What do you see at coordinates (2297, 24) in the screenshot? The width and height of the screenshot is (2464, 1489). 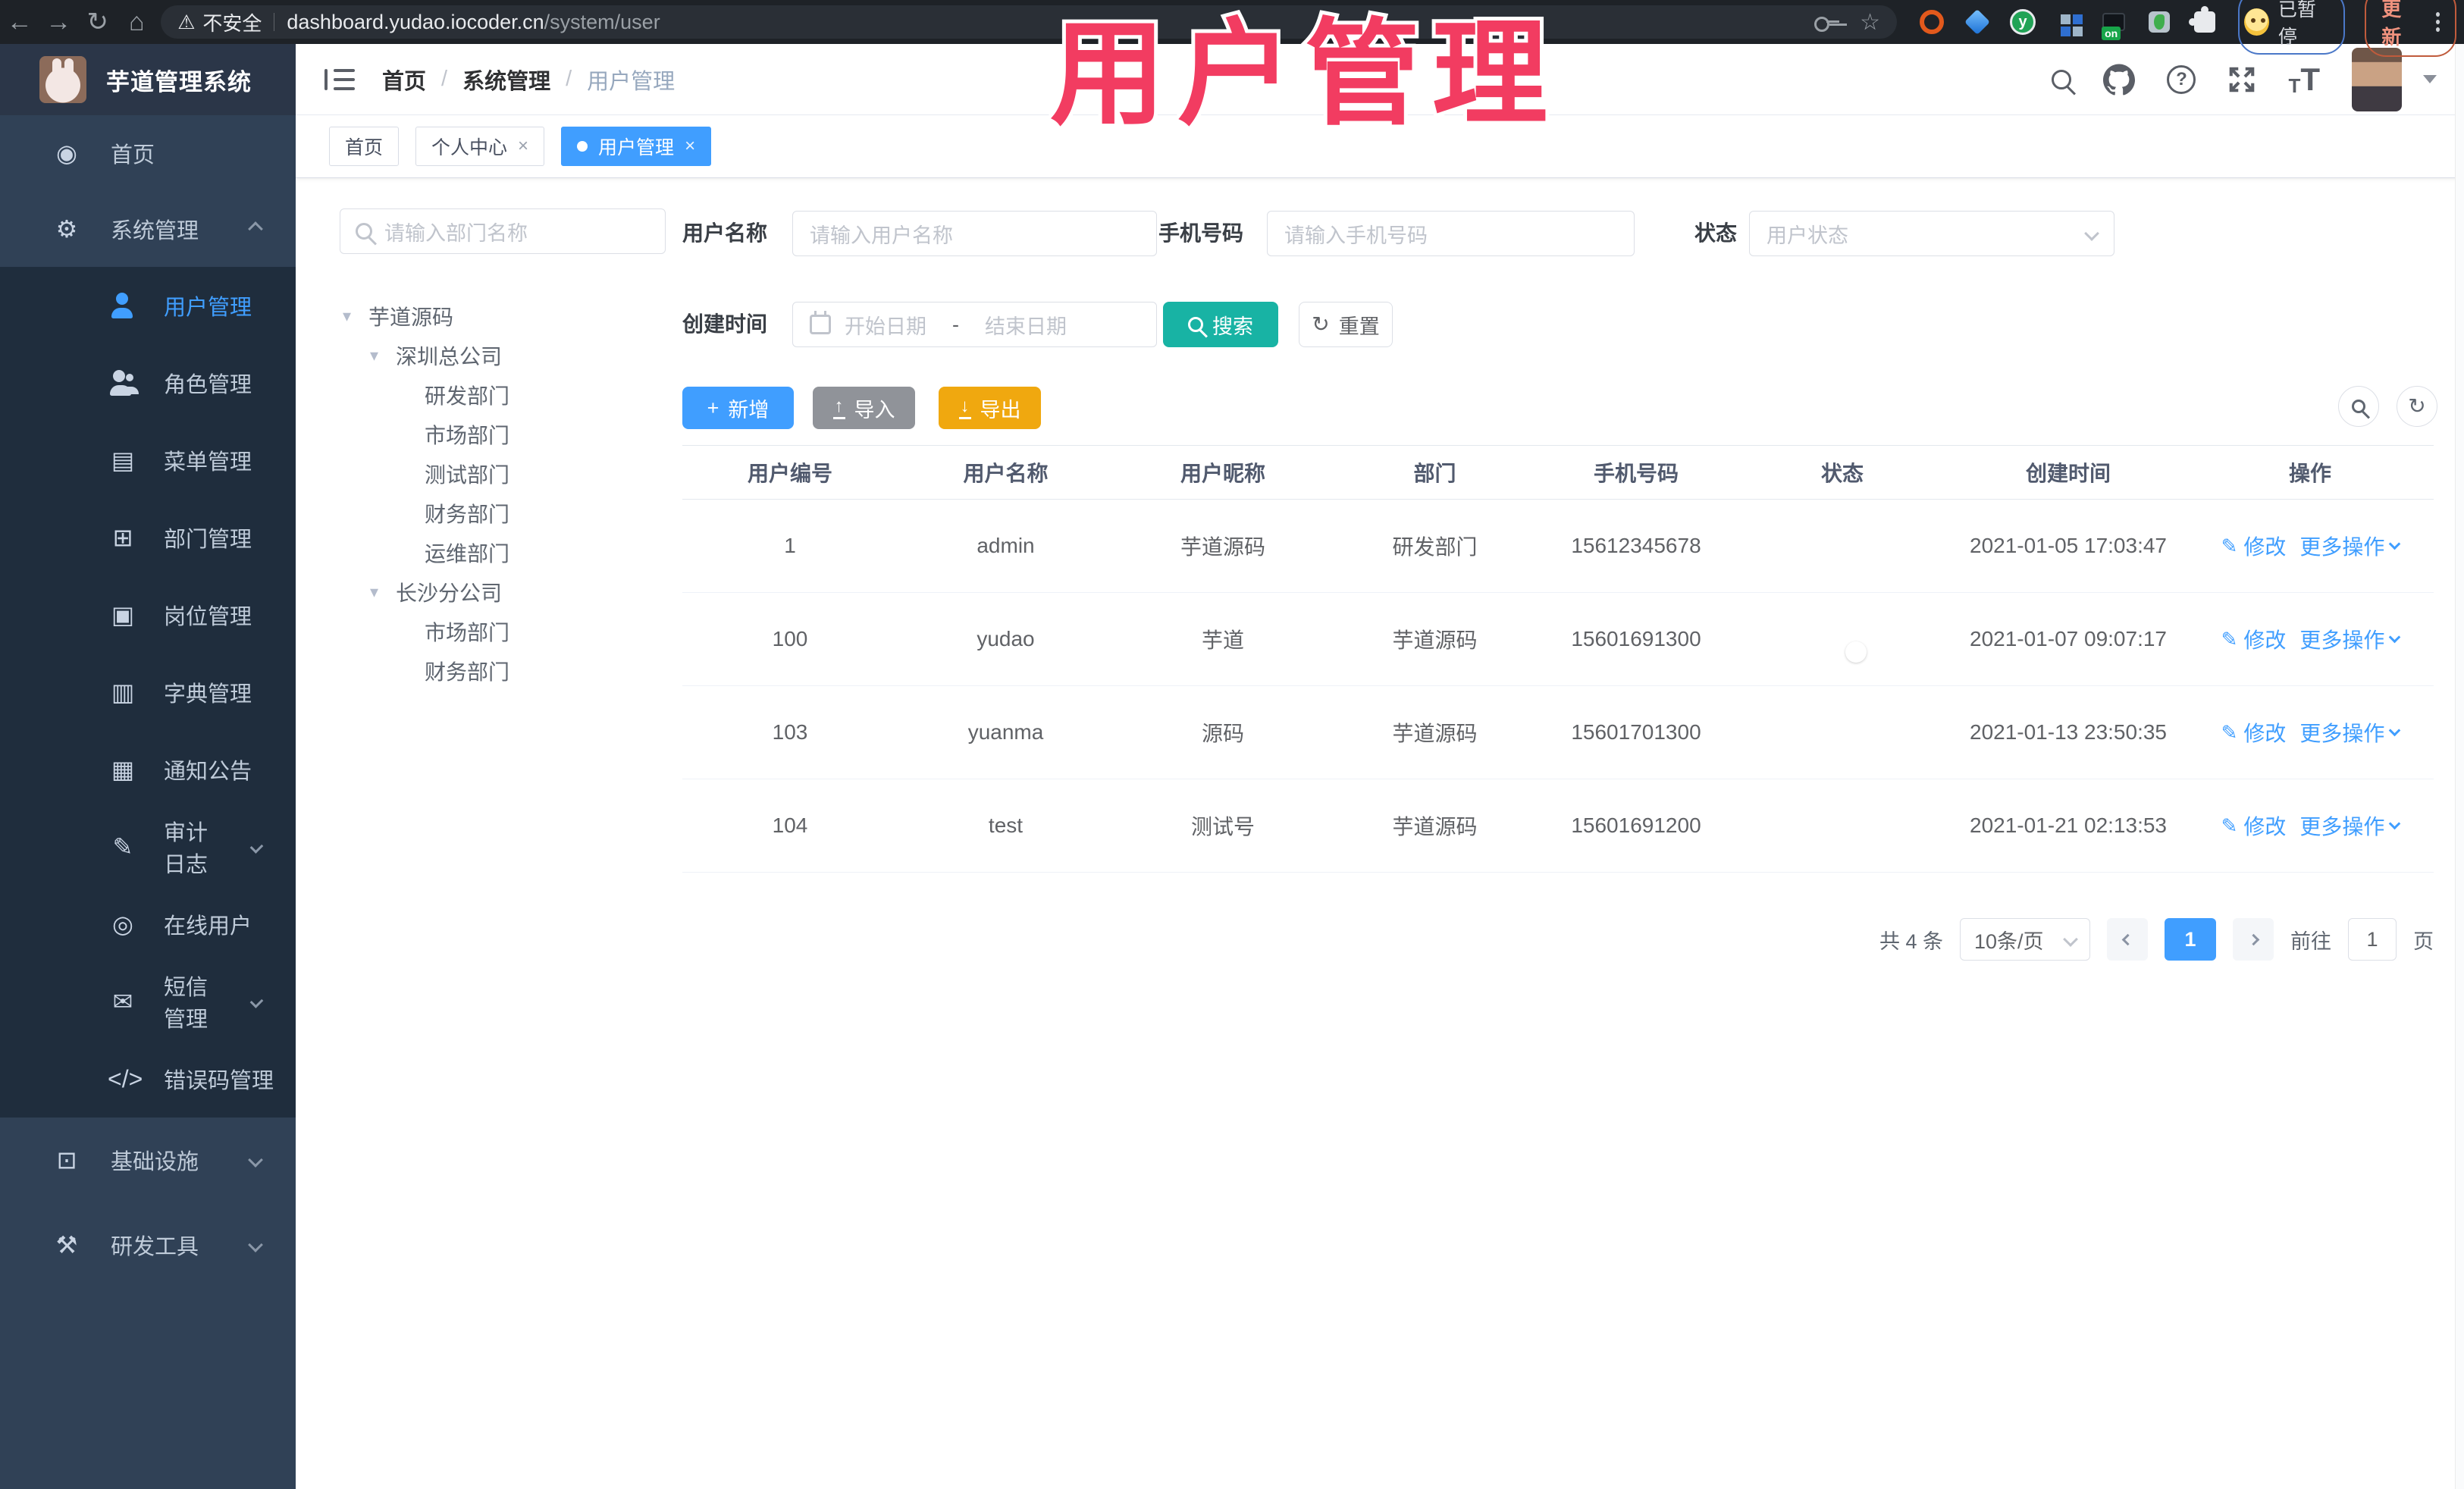 I see `profile-paused-label: 已暂停` at bounding box center [2297, 24].